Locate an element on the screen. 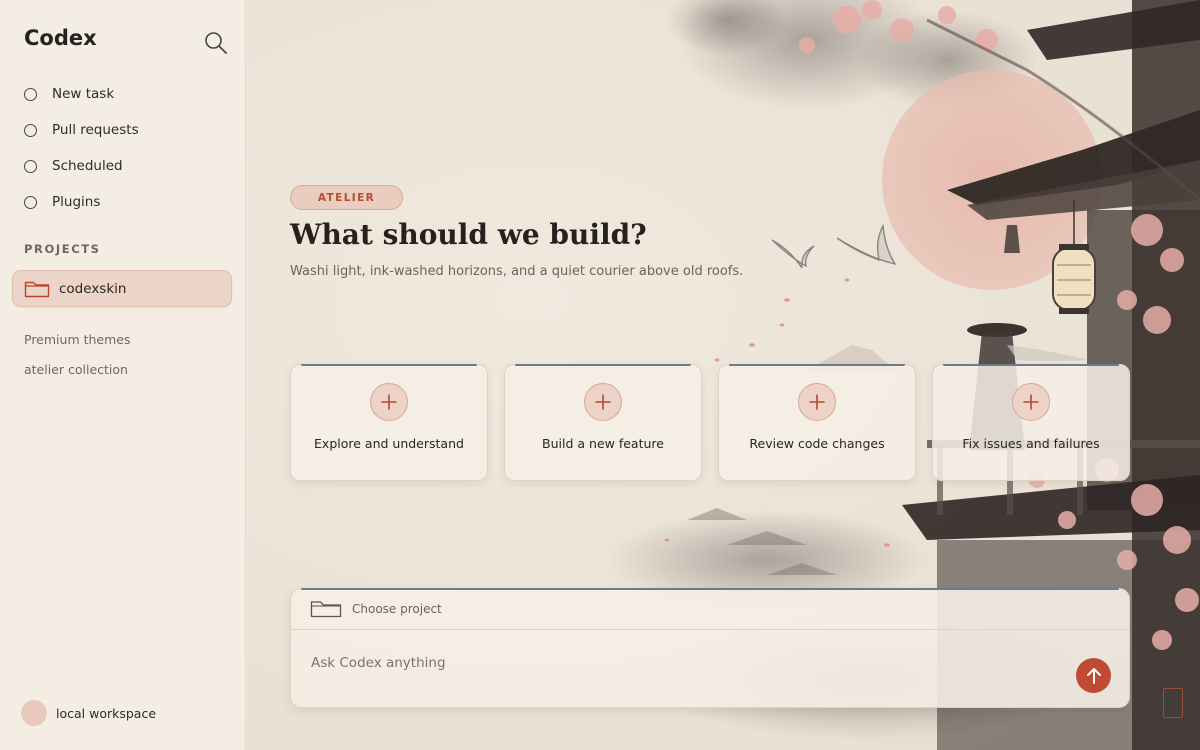 This screenshot has height=750, width=1200. seal-stamp is located at coordinates (1173, 703).